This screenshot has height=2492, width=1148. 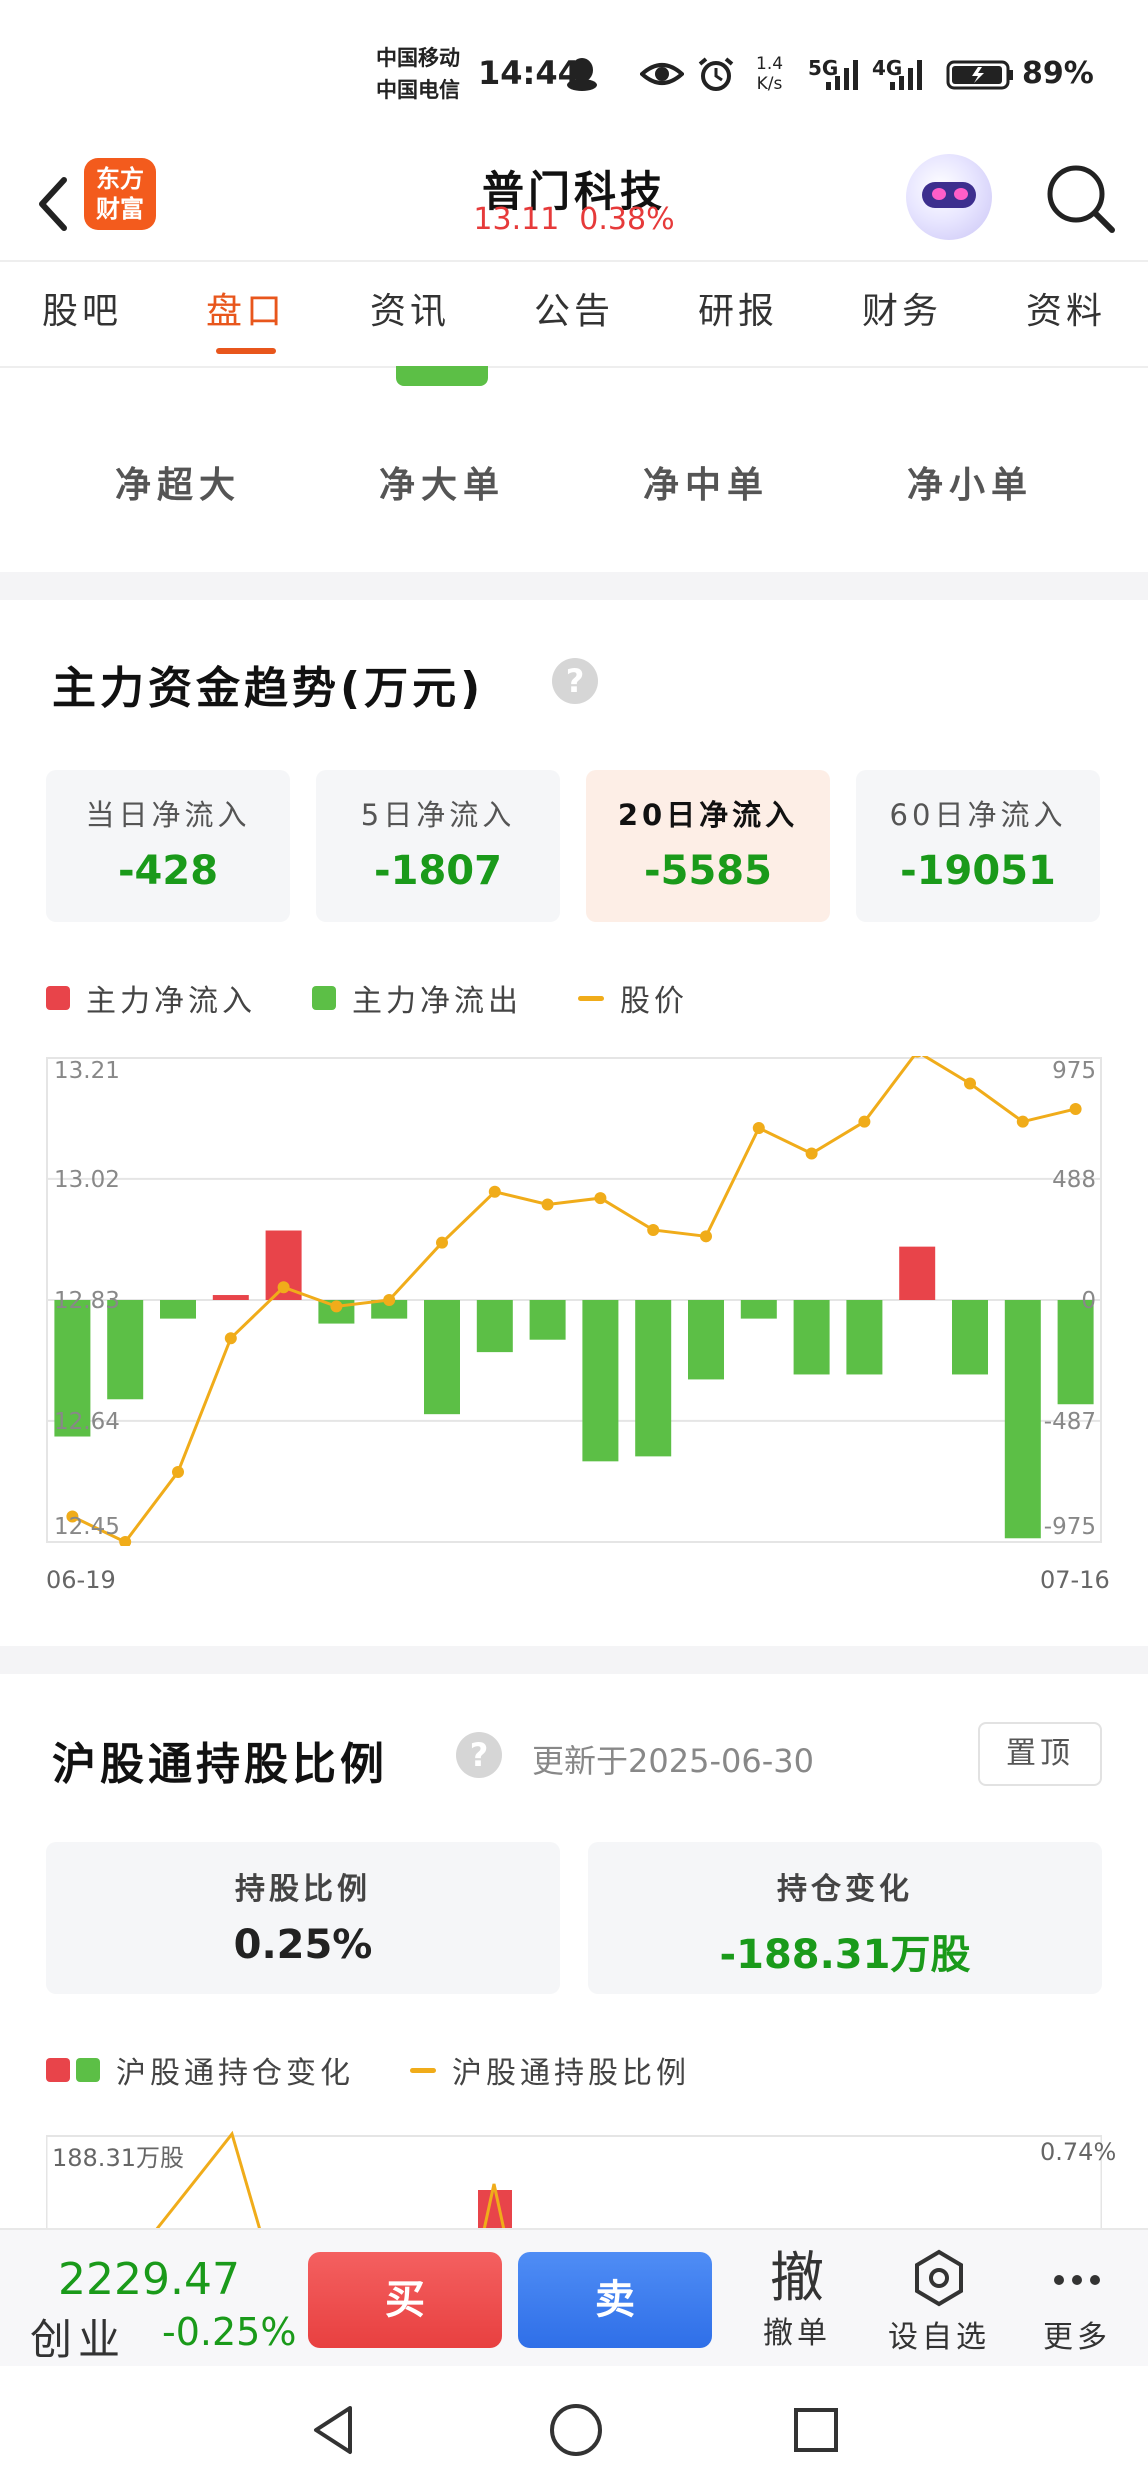 I want to click on index-change: -0.25%, so click(x=229, y=2332).